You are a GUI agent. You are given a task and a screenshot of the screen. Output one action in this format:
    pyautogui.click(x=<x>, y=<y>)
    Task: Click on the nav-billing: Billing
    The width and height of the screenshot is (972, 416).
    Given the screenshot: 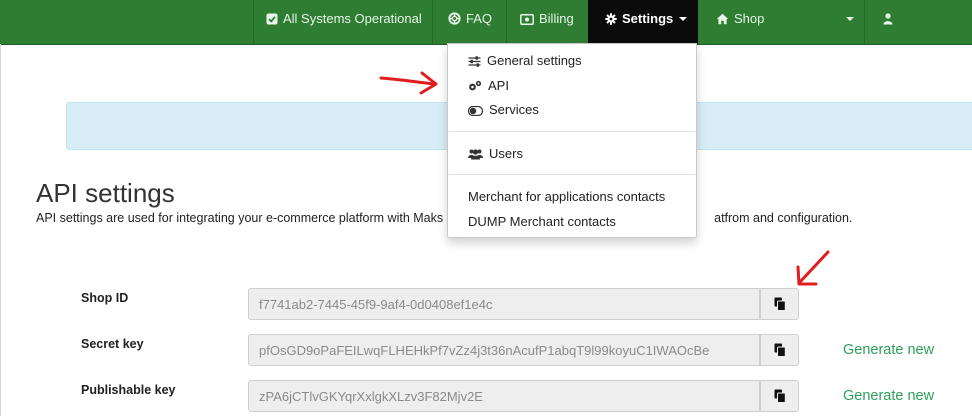 What is the action you would take?
    pyautogui.click(x=547, y=22)
    